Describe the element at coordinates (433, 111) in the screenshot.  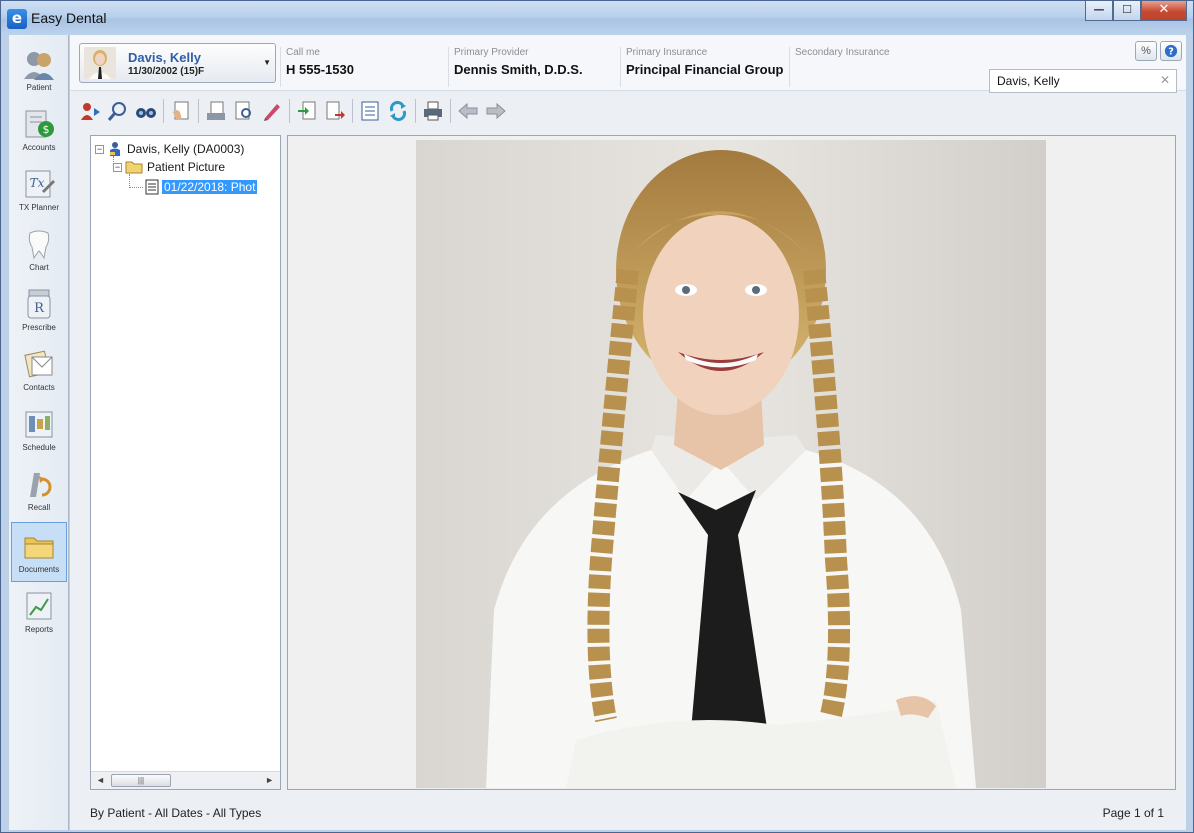
I see `print-button` at that location.